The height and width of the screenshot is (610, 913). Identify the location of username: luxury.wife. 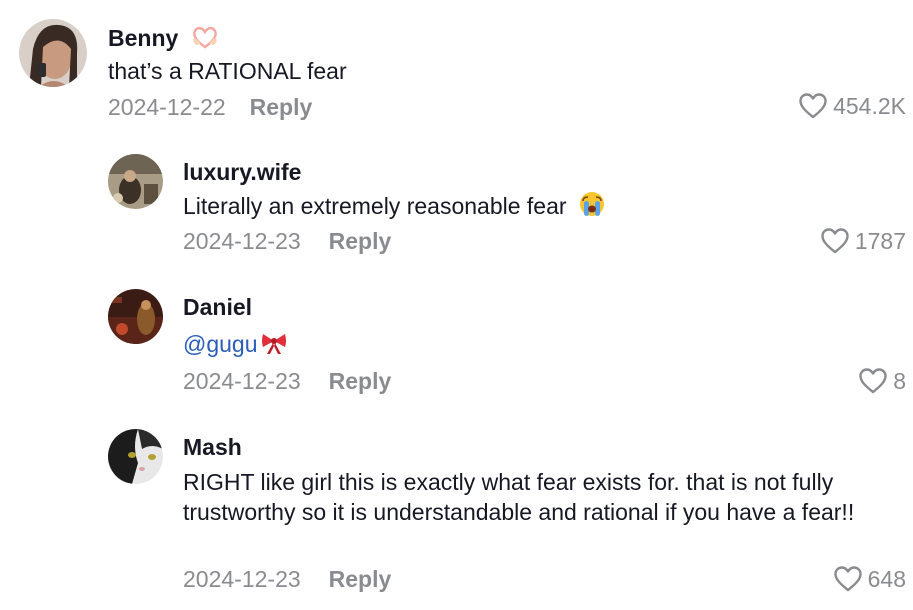
(242, 172).